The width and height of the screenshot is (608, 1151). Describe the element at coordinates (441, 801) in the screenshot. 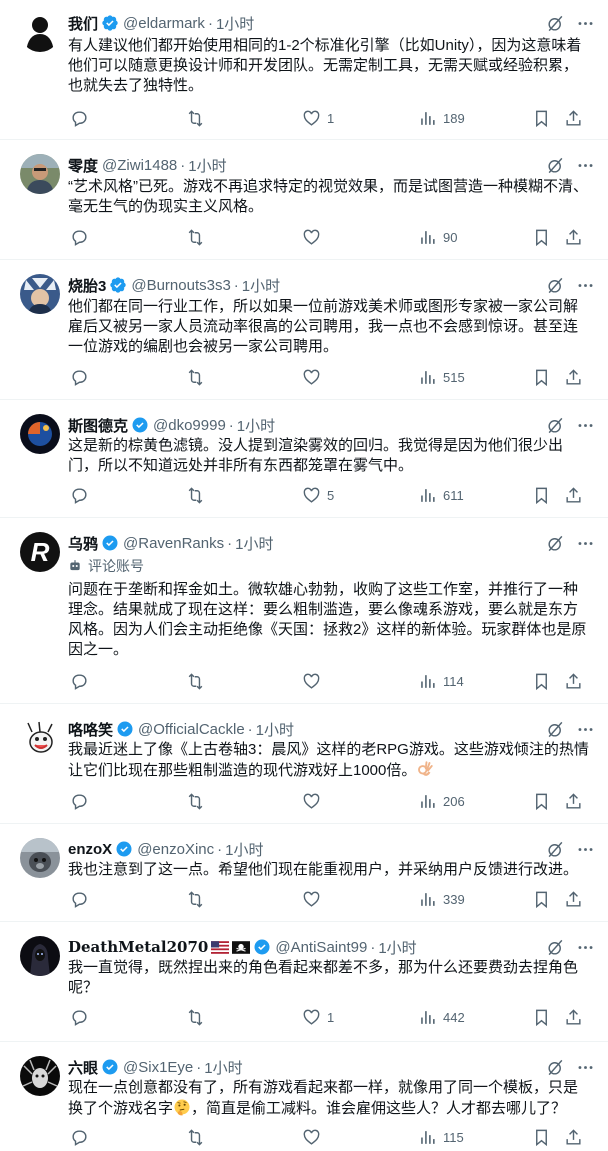

I see `views-button: 206` at that location.